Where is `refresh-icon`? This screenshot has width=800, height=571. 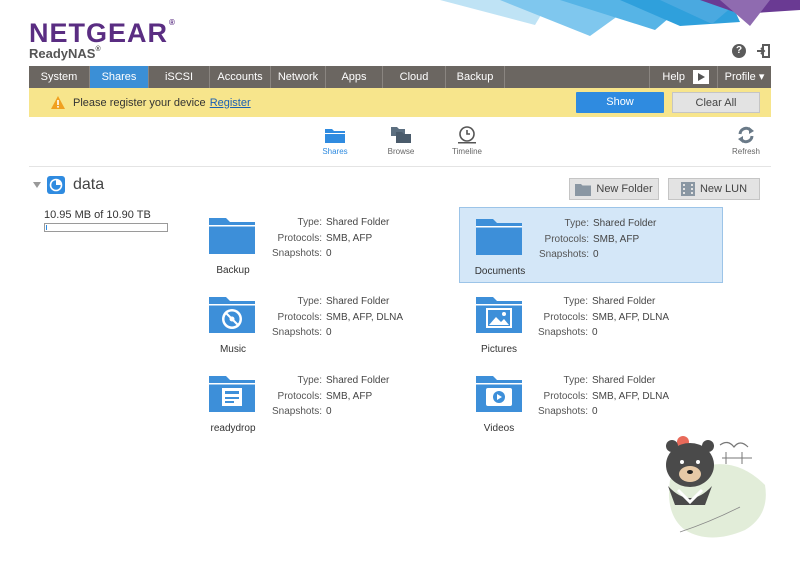 refresh-icon is located at coordinates (746, 135).